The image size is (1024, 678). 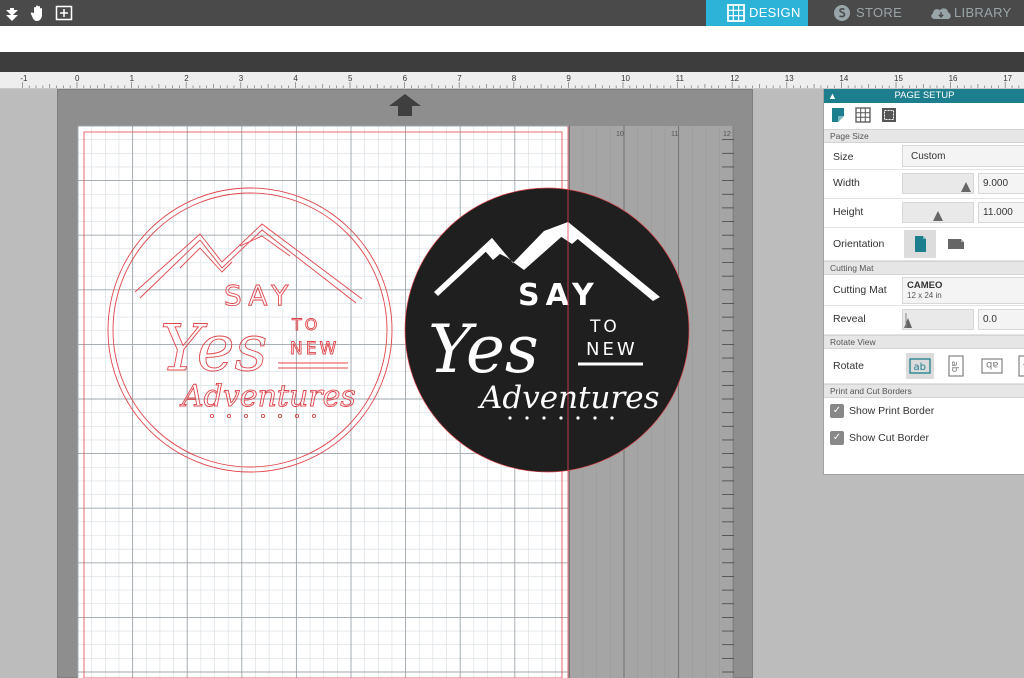 I want to click on panel-tabs, so click(x=924, y=116).